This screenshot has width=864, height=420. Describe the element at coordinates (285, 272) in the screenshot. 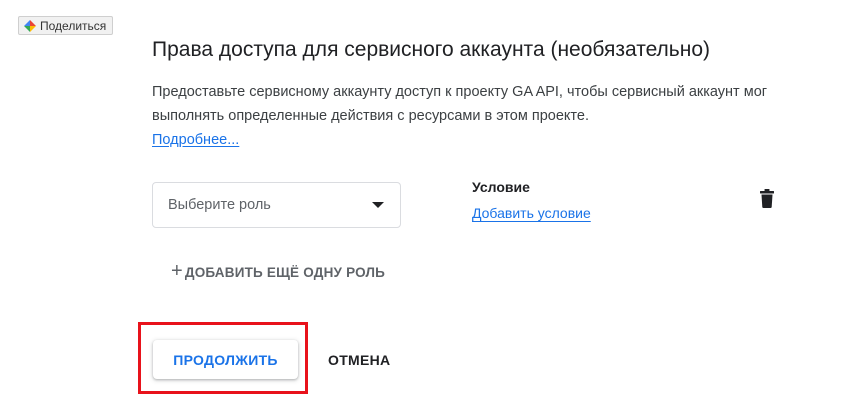

I see `add-another-role-label: ДОБАВИТЬ ЕЩЁ ОДНУ РОЛЬ` at that location.